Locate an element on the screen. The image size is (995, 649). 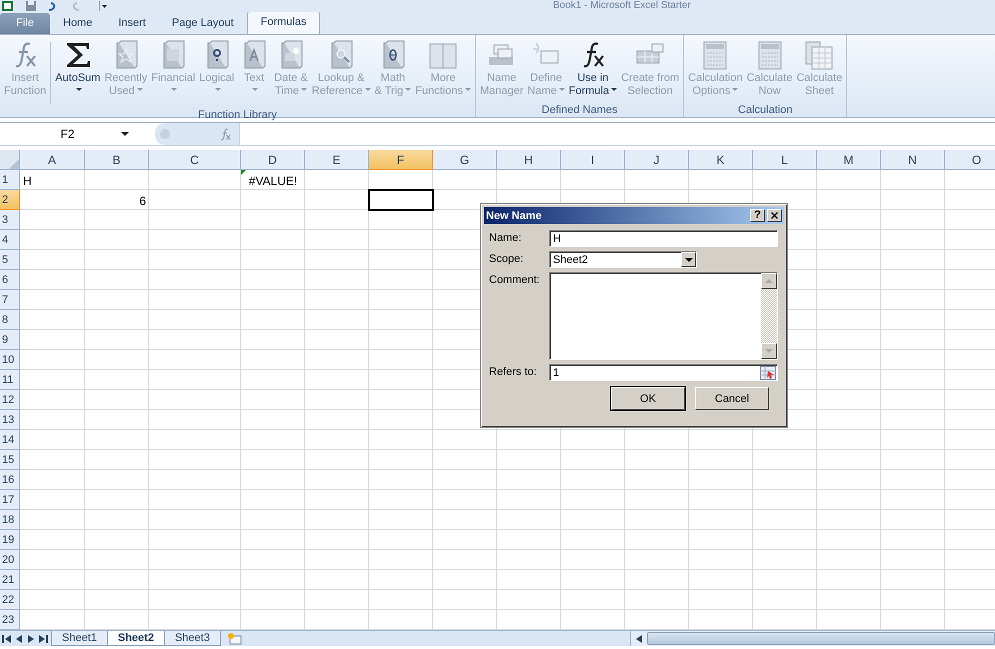
scrollbar-thumb is located at coordinates (821, 638).